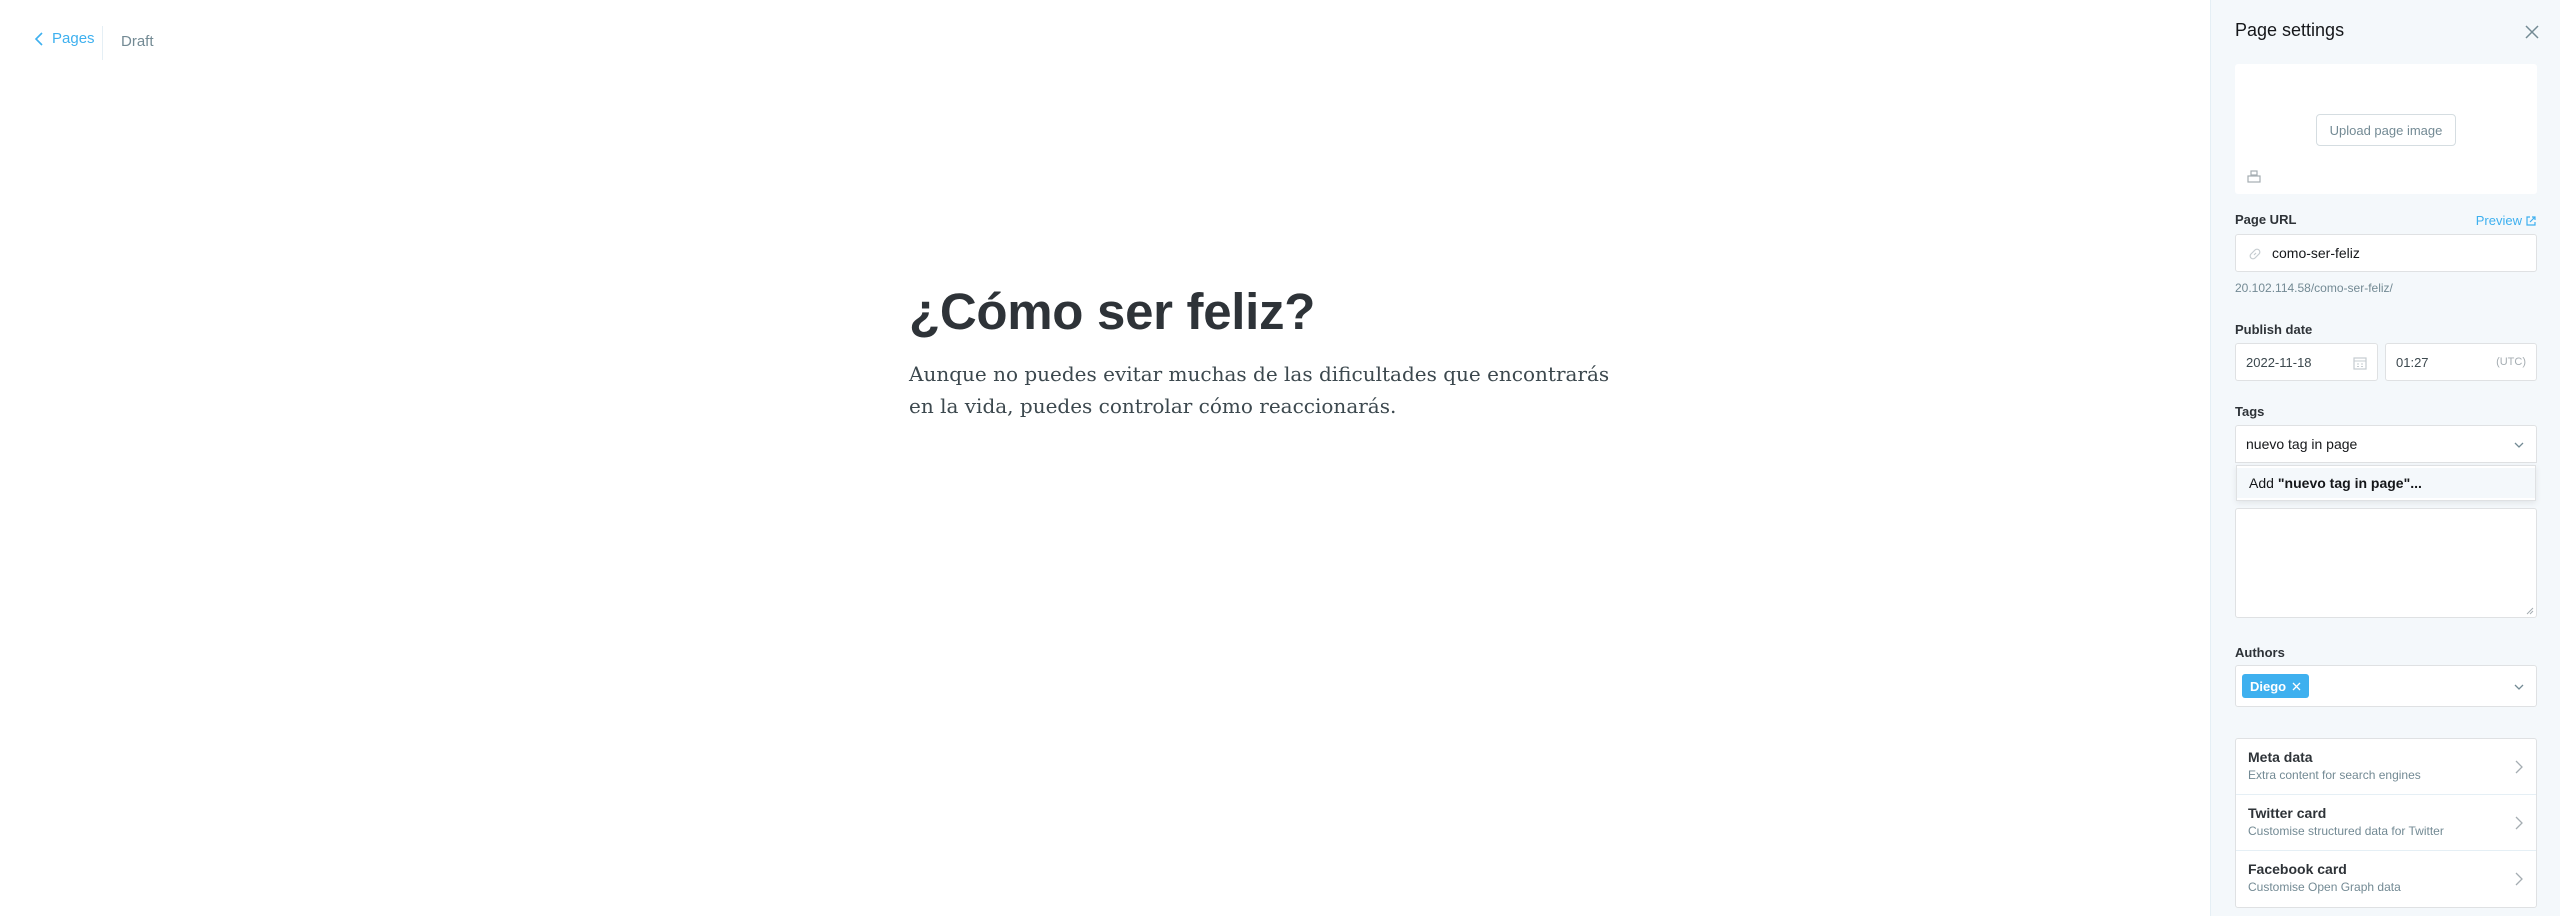  I want to click on nav-item-description: Extra content for search engines, so click(2334, 775).